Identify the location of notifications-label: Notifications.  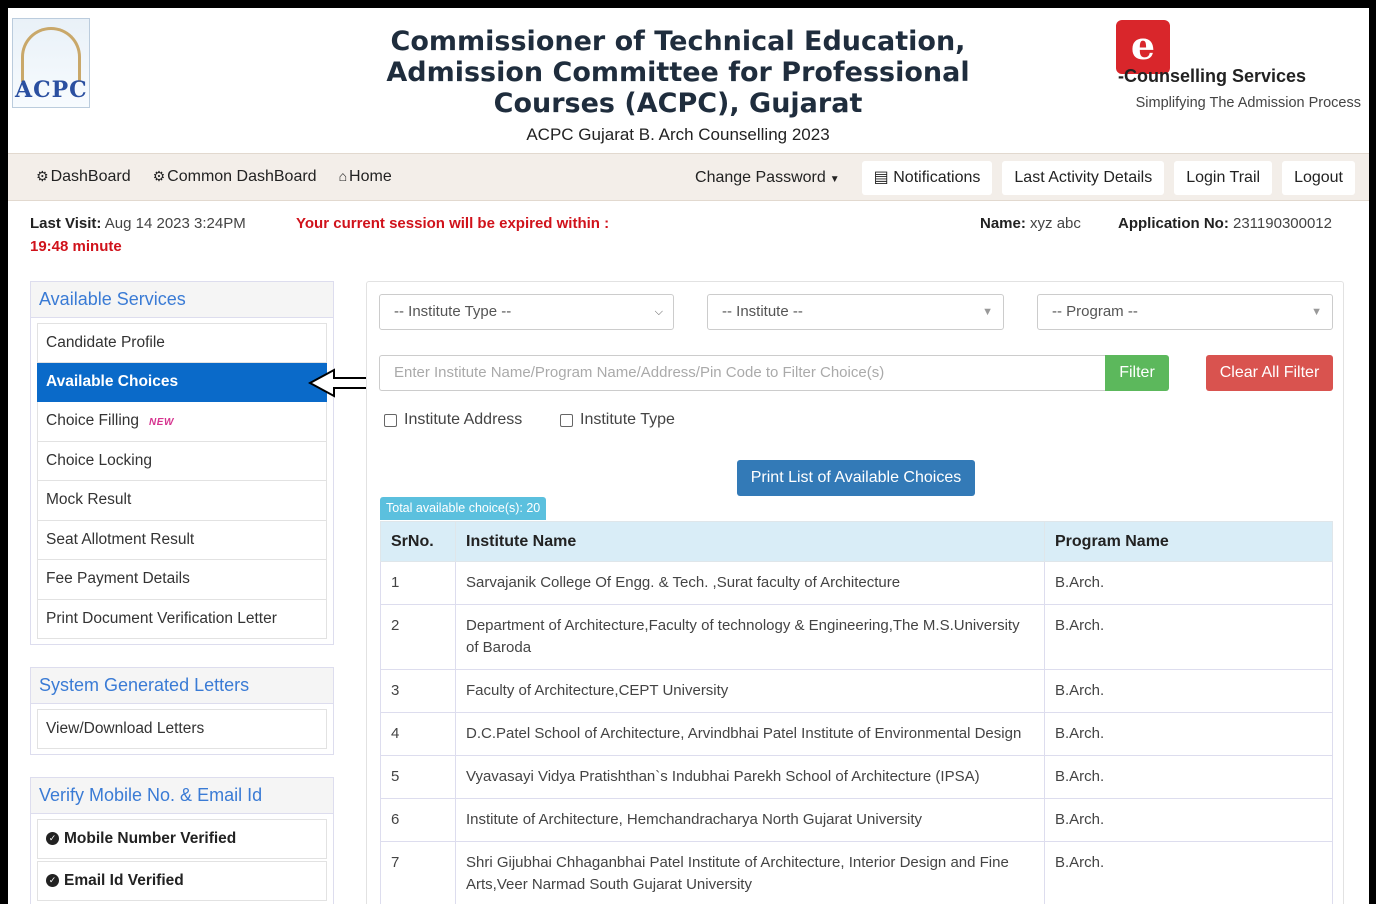
(937, 177).